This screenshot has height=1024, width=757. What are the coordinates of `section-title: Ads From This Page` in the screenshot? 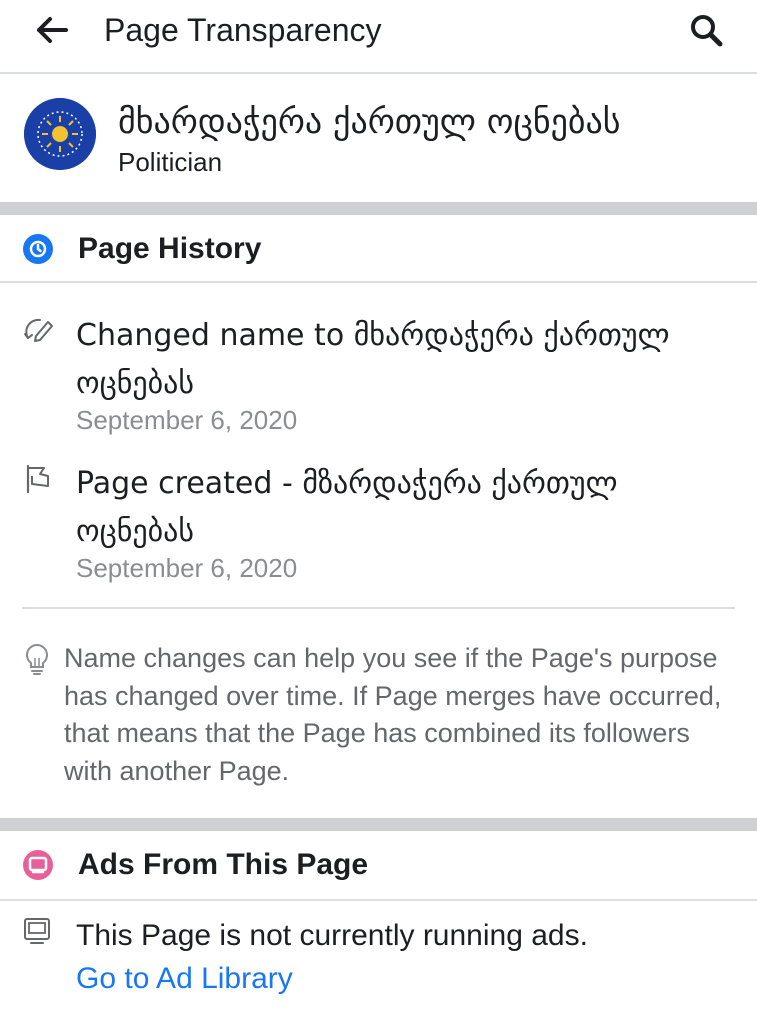 It's located at (223, 864).